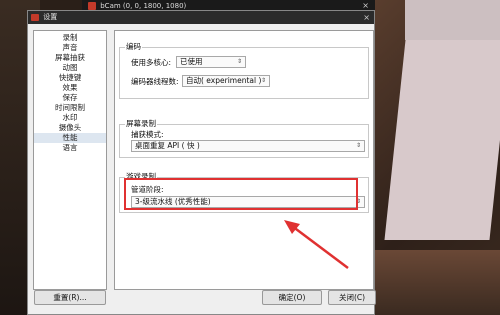 This screenshot has width=500, height=315. I want to click on sidebar-item-effects: 效果, so click(70, 88).